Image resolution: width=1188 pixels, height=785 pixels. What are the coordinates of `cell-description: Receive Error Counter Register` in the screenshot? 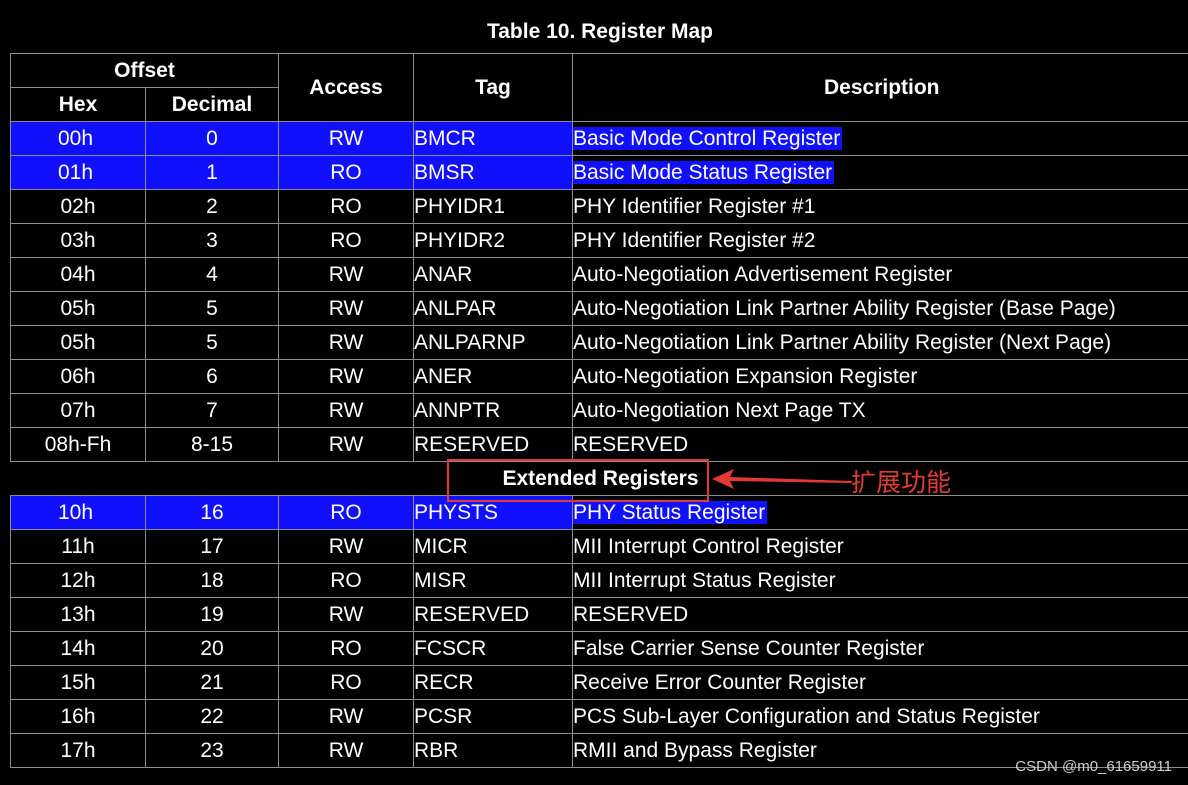 It's located at (880, 682).